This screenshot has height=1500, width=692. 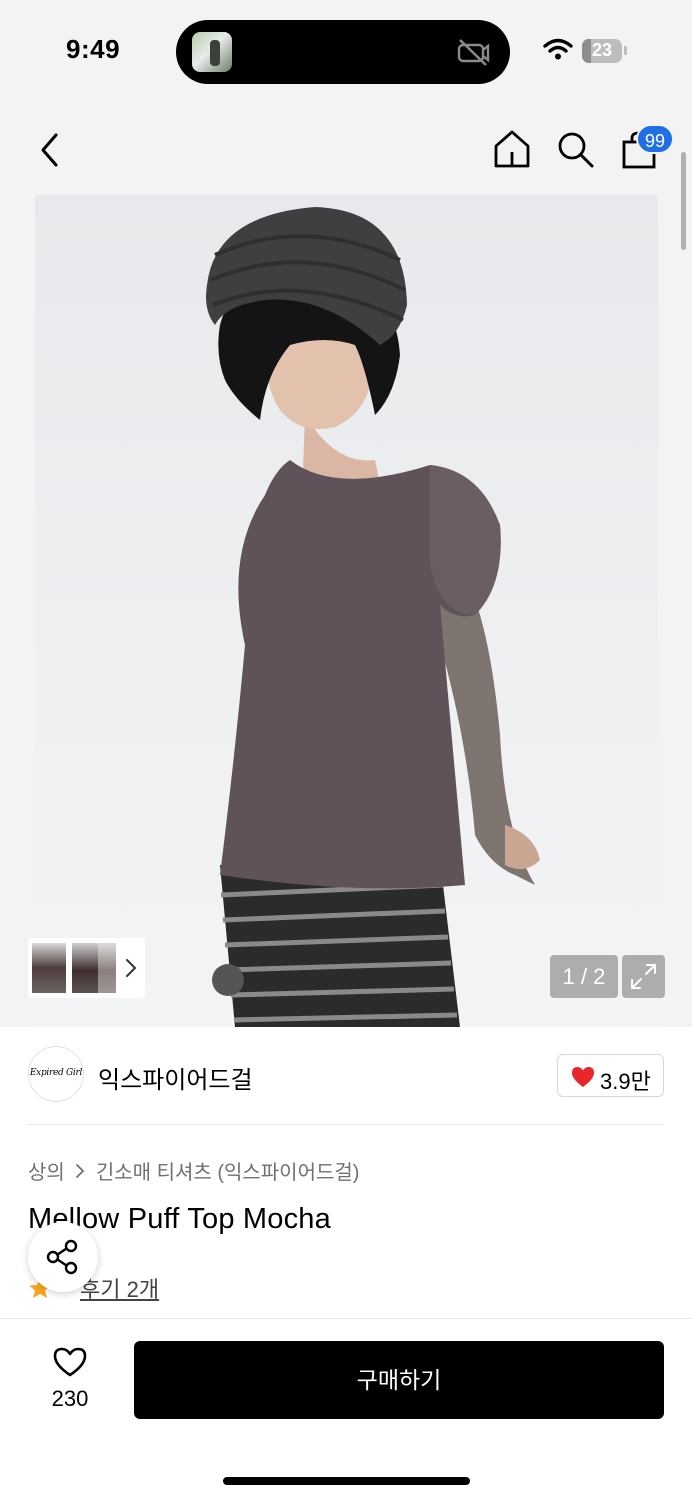 What do you see at coordinates (584, 976) in the screenshot?
I see `image-counter: 1 / 2` at bounding box center [584, 976].